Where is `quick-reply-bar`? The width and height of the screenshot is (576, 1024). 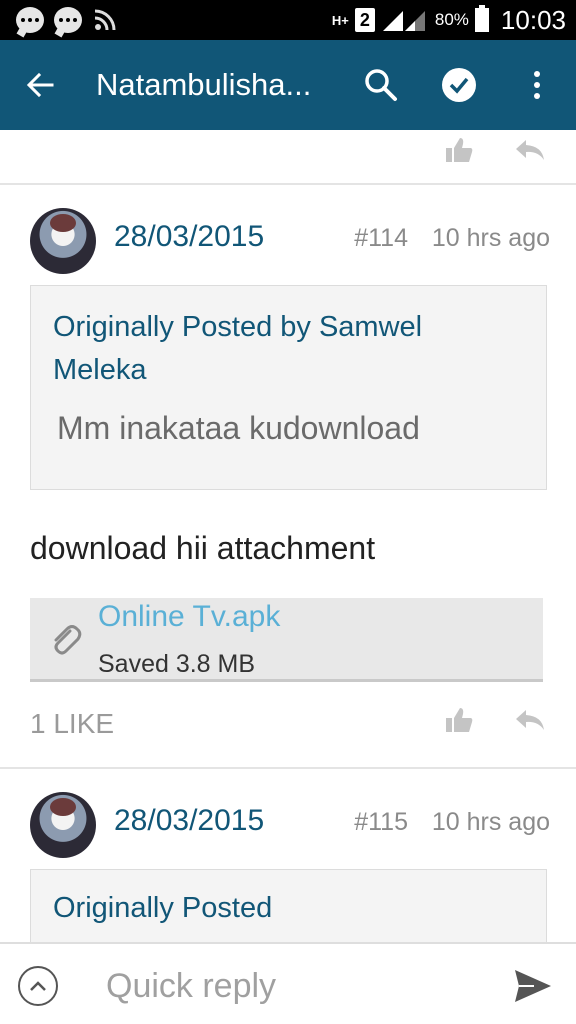
quick-reply-bar is located at coordinates (288, 983).